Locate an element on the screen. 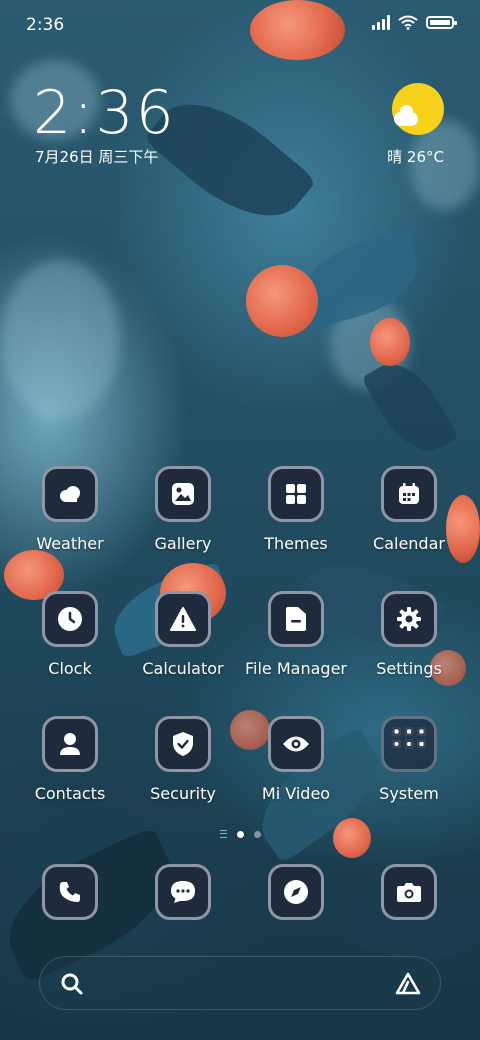 The image size is (480, 1040). app-calculator: Calculator is located at coordinates (183, 634).